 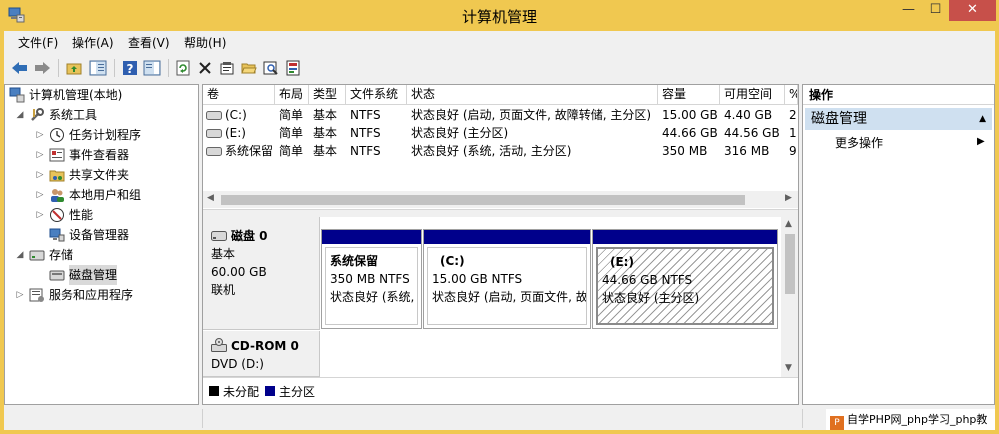 What do you see at coordinates (500, 213) in the screenshot?
I see `pane-splitter` at bounding box center [500, 213].